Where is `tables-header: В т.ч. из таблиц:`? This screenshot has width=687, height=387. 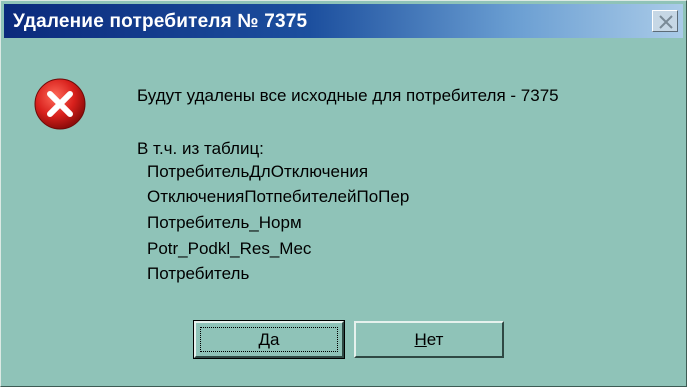
tables-header: В т.ч. из таблиц: is located at coordinates (200, 148).